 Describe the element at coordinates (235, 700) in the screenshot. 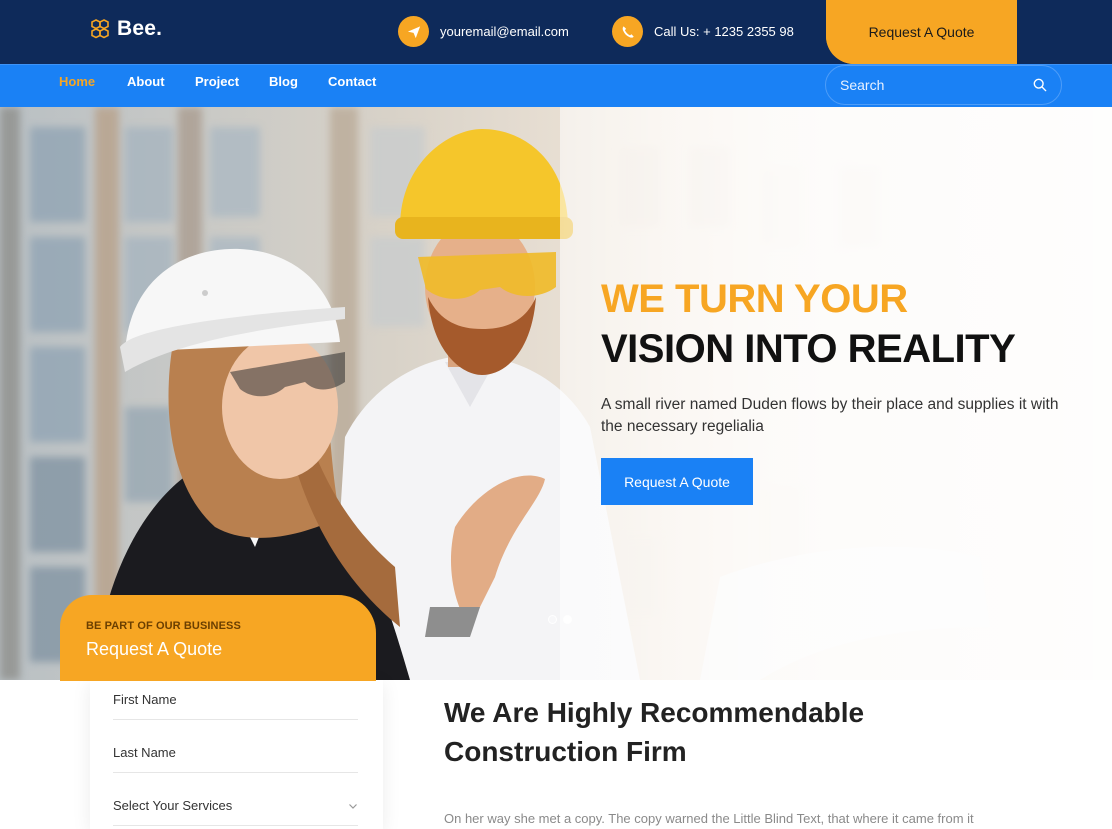

I see `first-name-field: First Name` at that location.